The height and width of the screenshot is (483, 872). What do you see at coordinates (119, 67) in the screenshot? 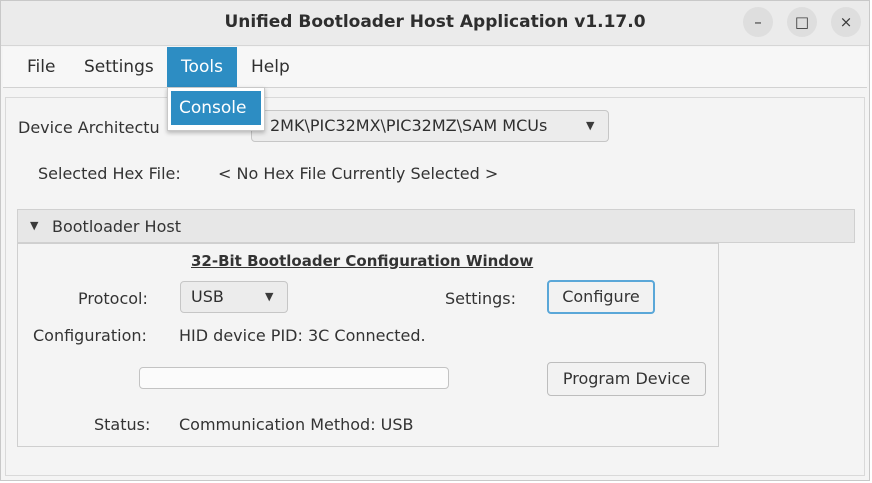
I see `menu-settings: Settings` at bounding box center [119, 67].